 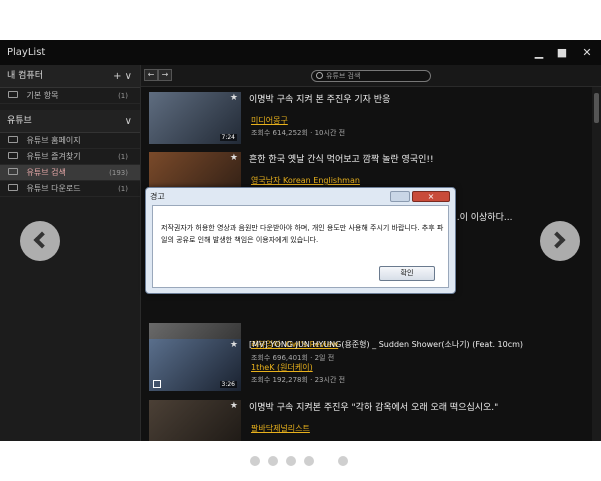 I want to click on carousel-next-button, so click(x=560, y=241).